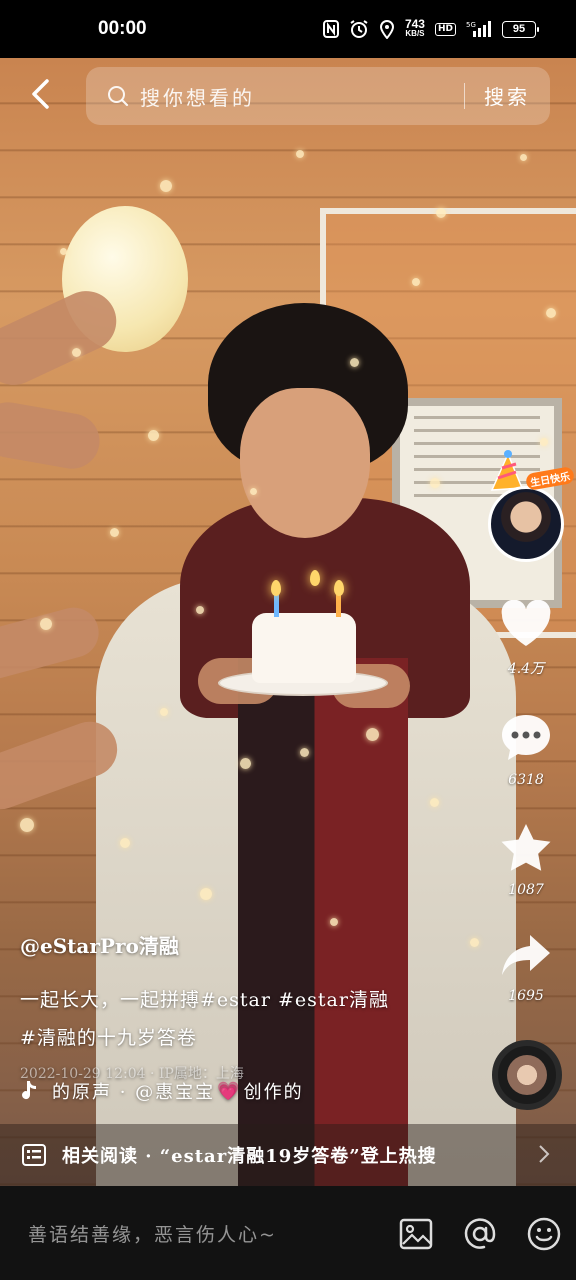  Describe the element at coordinates (464, 96) in the screenshot. I see `search-divider` at that location.